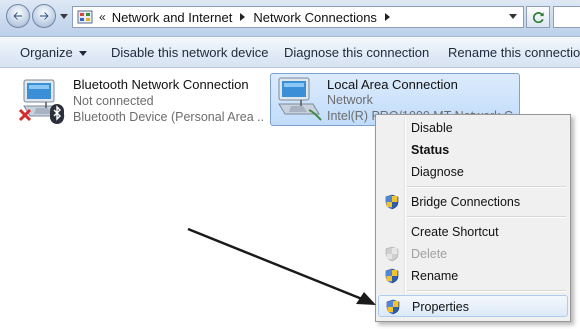 This screenshot has width=580, height=329. Describe the element at coordinates (429, 254) in the screenshot. I see `menu-item-label: Delete` at that location.